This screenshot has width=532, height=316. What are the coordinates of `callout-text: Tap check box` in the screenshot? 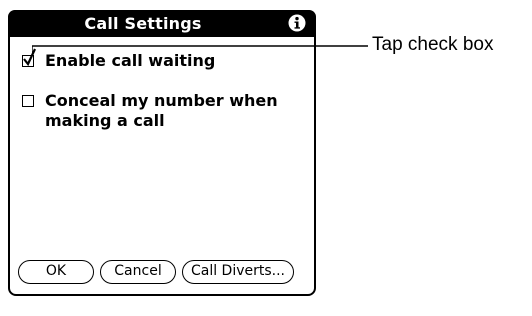 It's located at (433, 44).